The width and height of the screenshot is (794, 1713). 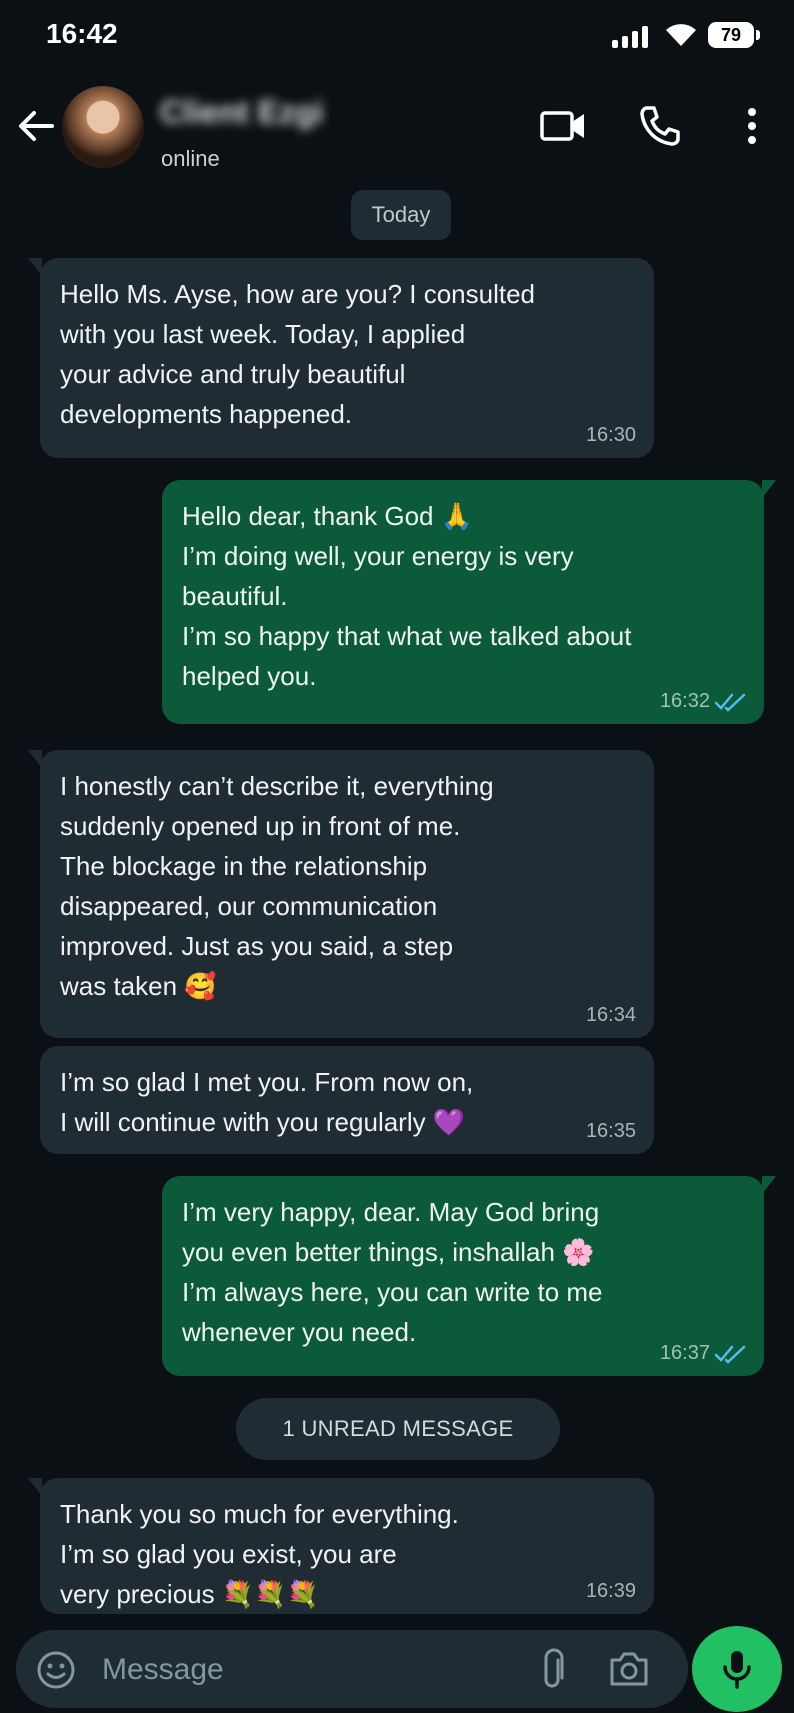 I want to click on phone-icon, so click(x=660, y=126).